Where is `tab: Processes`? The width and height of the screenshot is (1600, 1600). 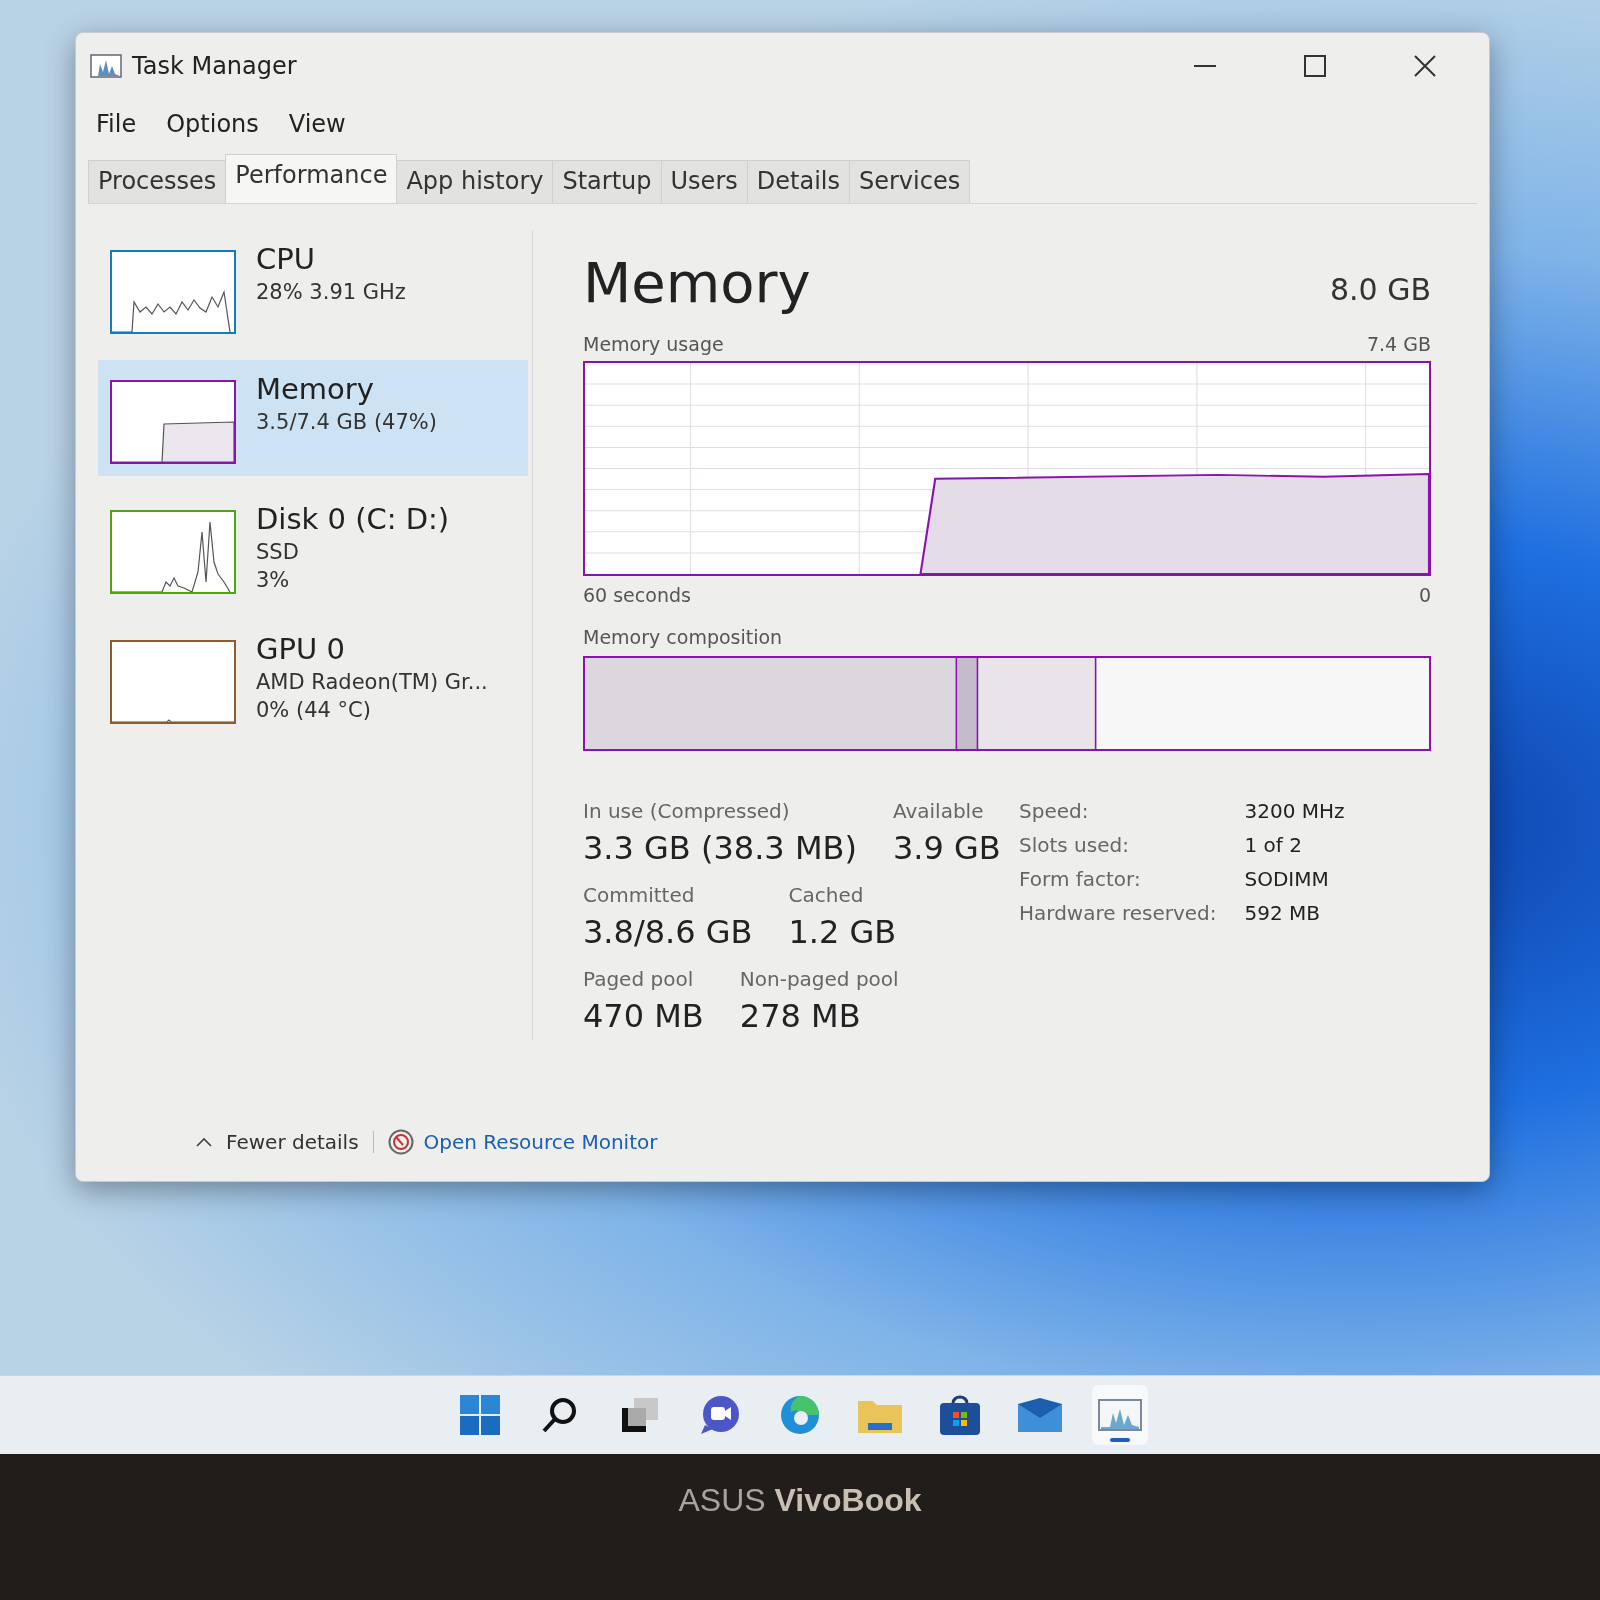
tab: Processes is located at coordinates (157, 181).